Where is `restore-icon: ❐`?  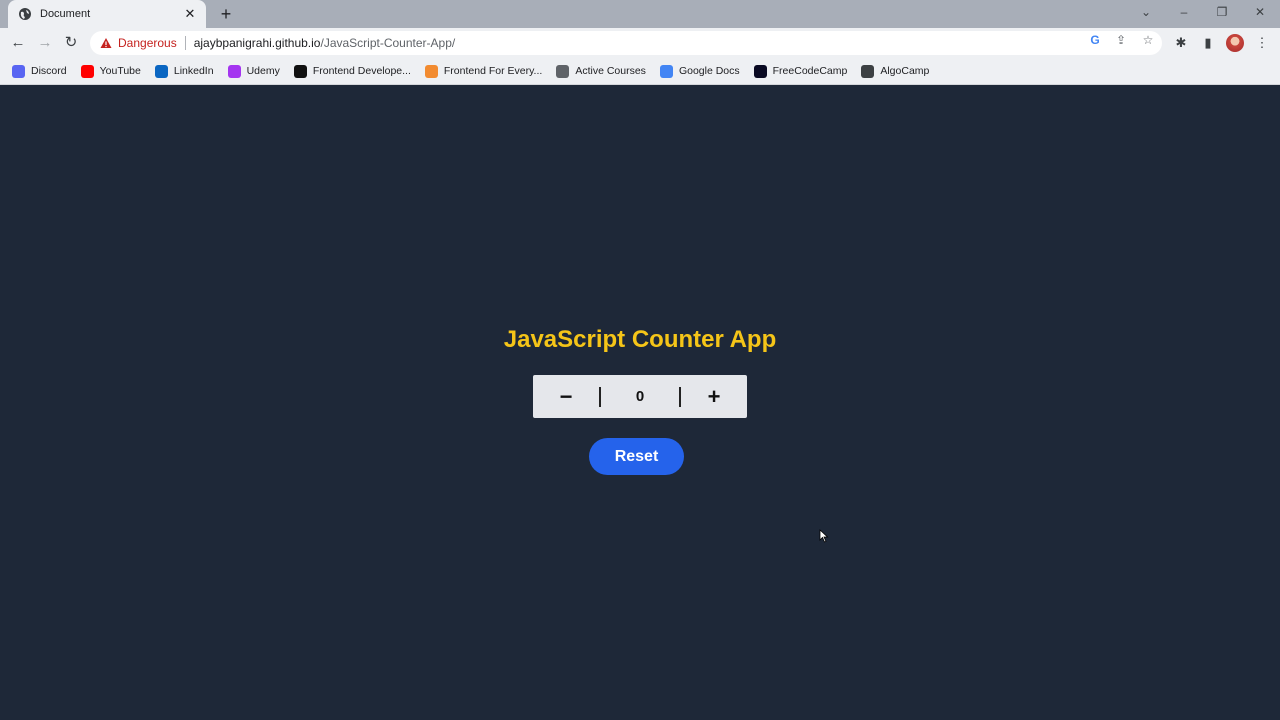
restore-icon: ❐ is located at coordinates (1222, 12).